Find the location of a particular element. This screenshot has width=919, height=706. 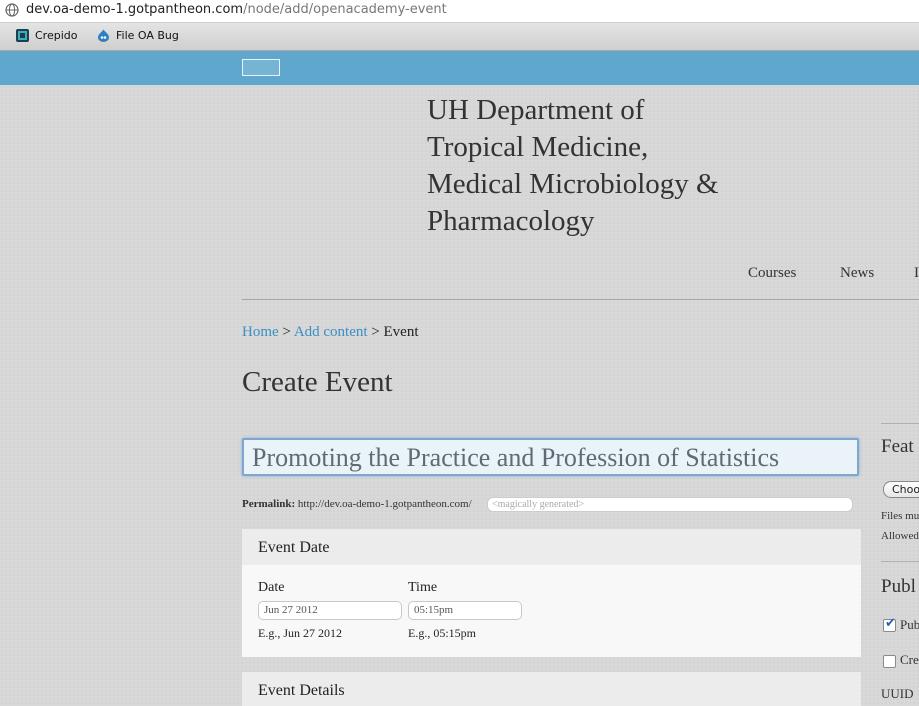

featured-image-heading: Feat is located at coordinates (897, 446).